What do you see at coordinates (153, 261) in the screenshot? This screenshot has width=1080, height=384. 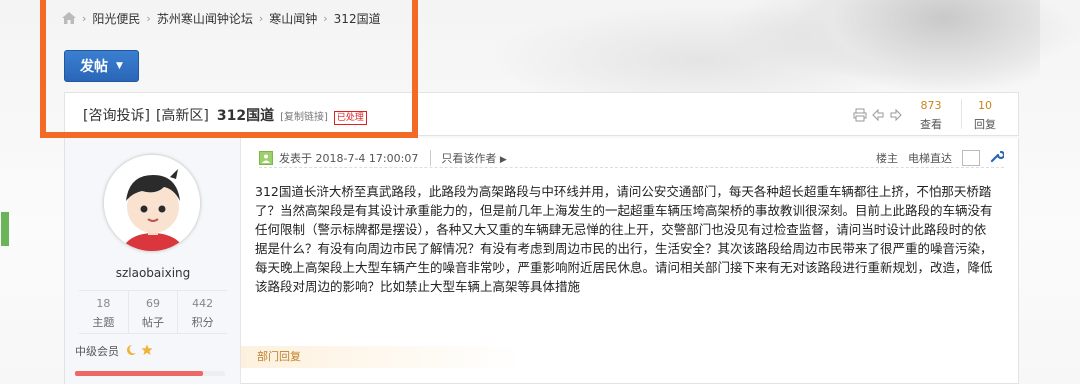 I see `author-sidebar: szlaobaixing 18 主题 69 帖子 442 积分 中级会员` at bounding box center [153, 261].